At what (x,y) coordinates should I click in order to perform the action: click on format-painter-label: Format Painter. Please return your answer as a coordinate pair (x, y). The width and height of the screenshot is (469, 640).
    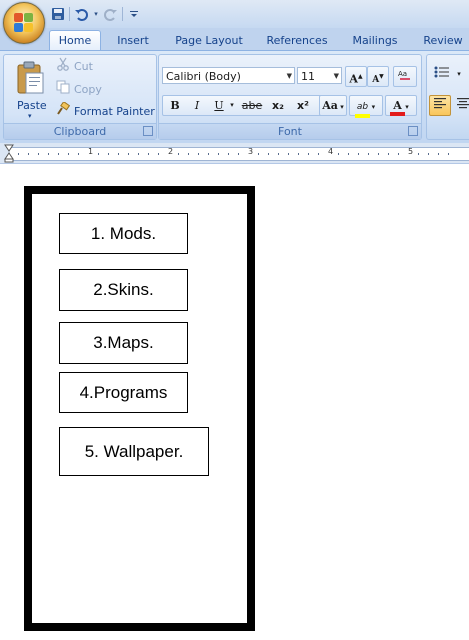
    Looking at the image, I should click on (114, 111).